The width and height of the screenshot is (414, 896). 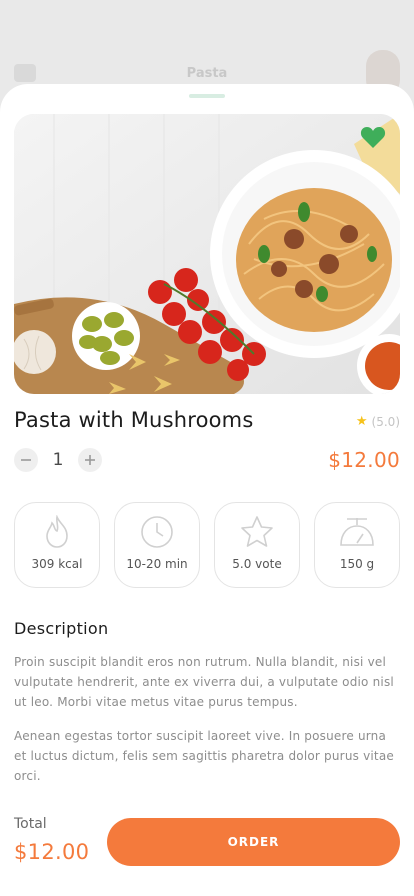 What do you see at coordinates (207, 73) in the screenshot?
I see `background-title: Pasta` at bounding box center [207, 73].